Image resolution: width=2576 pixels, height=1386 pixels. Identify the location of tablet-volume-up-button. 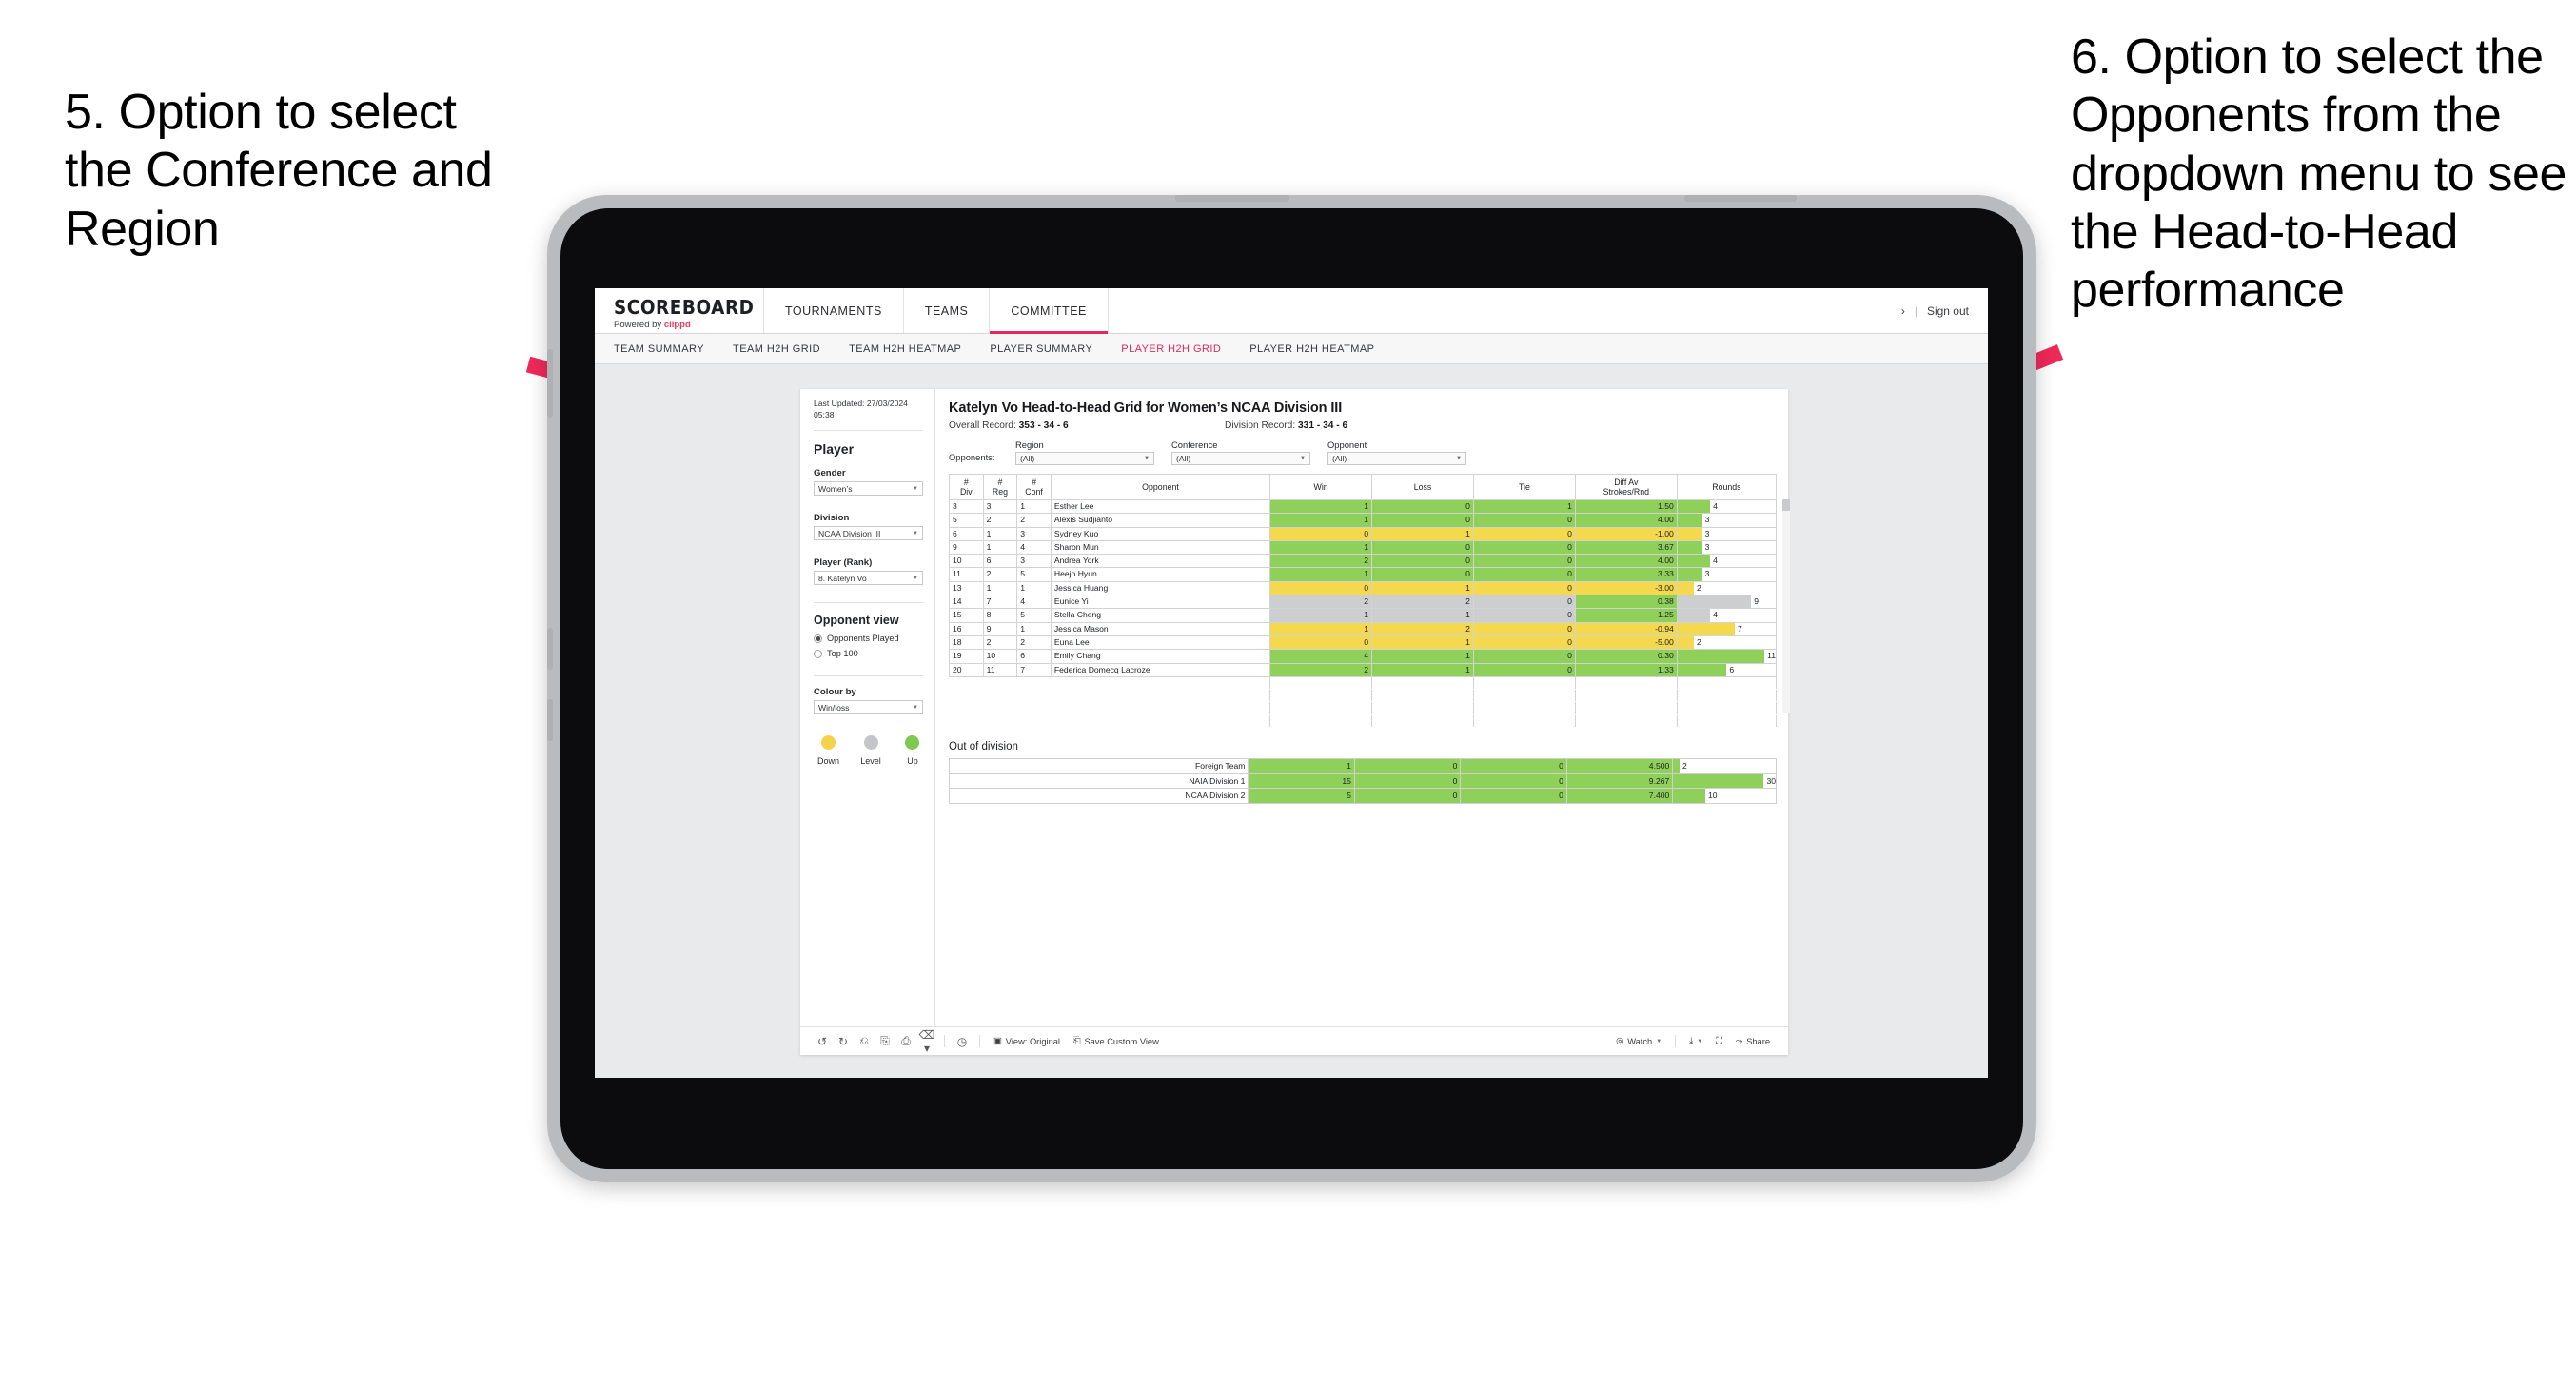
(550, 649).